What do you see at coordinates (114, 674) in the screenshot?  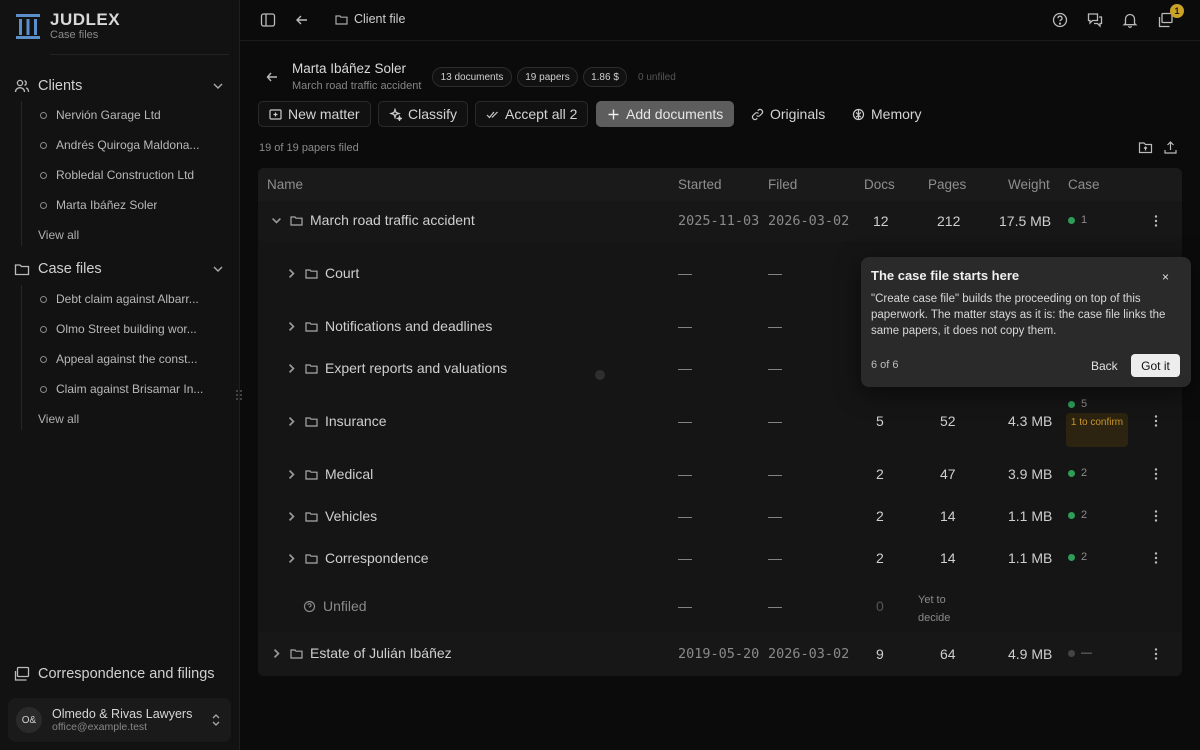 I see `correspondence-link: Correspondence and filings` at bounding box center [114, 674].